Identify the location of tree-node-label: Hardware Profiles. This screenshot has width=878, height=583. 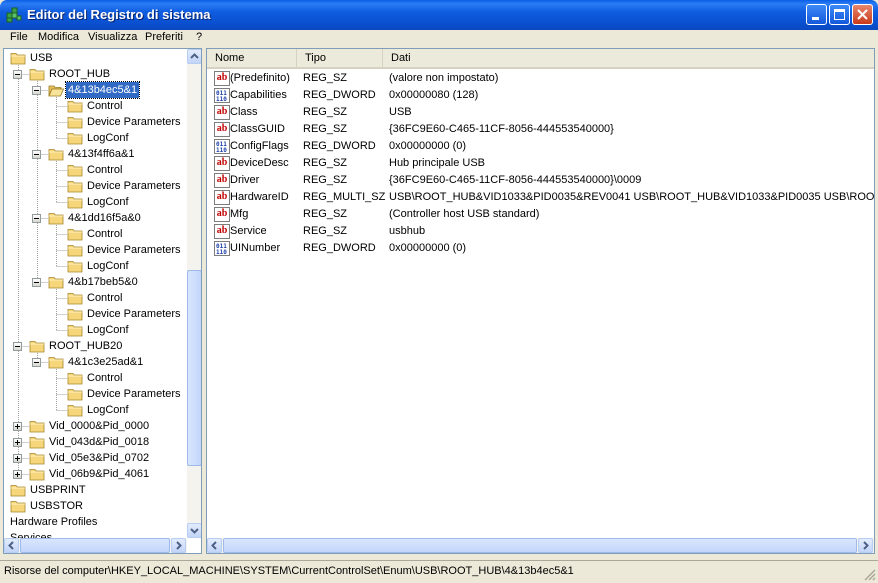
(54, 522).